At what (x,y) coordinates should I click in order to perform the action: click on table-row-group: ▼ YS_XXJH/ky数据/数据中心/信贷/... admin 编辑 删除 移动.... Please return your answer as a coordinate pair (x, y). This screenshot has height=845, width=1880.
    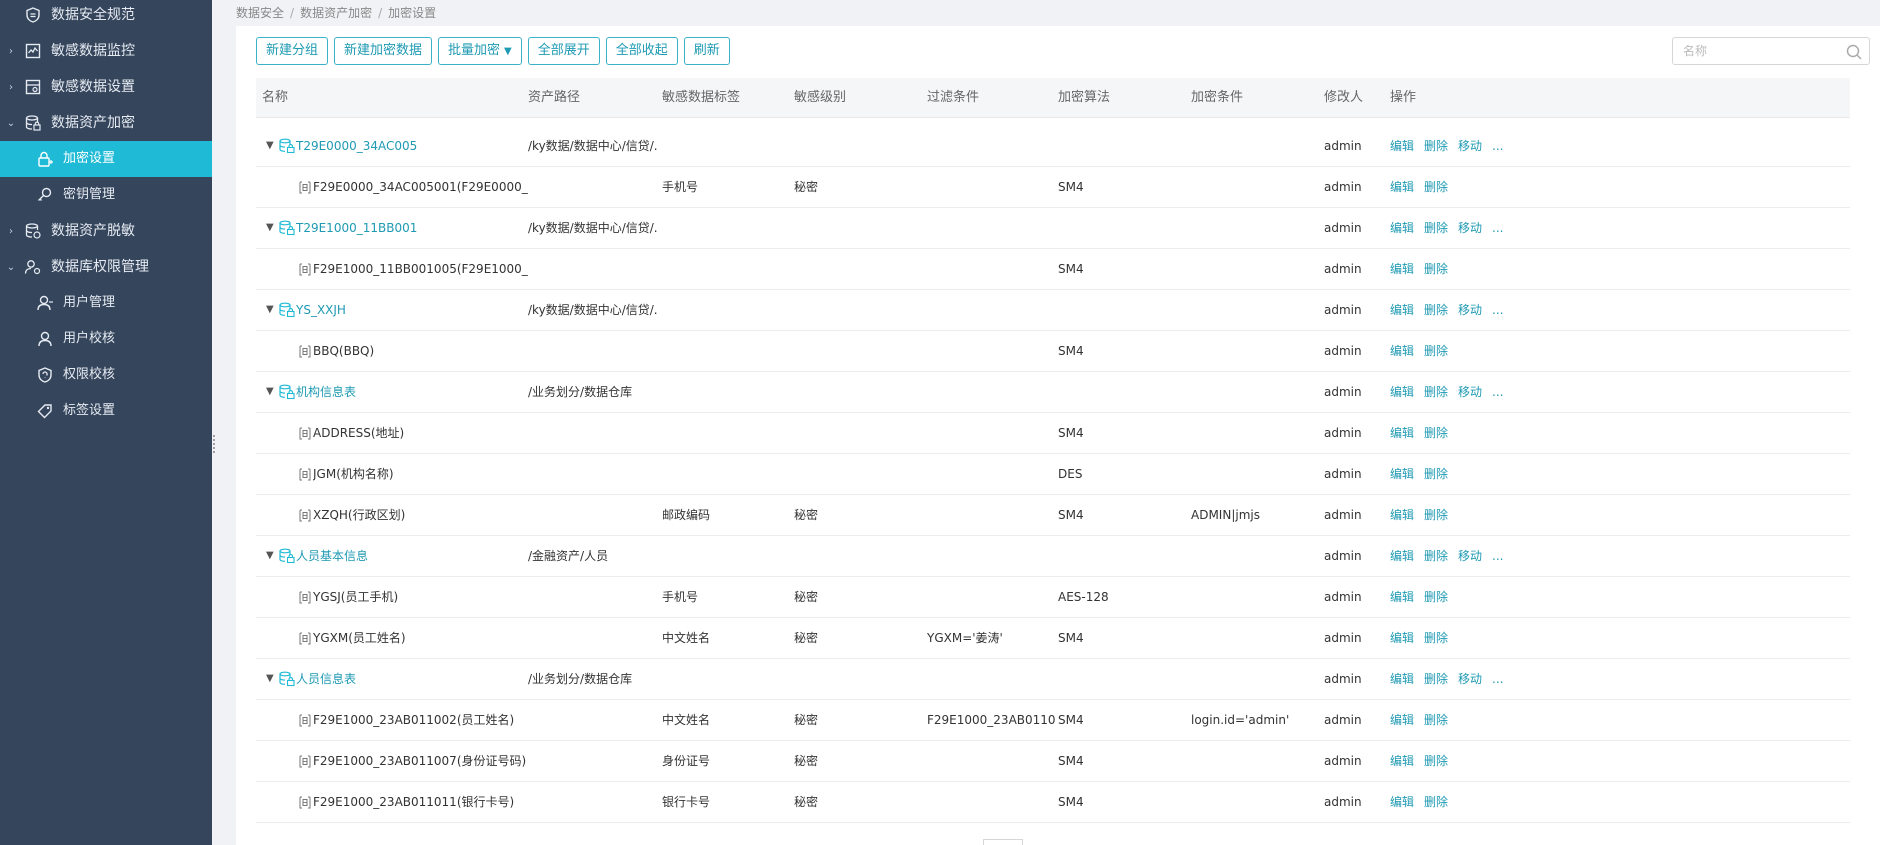
    Looking at the image, I should click on (1053, 310).